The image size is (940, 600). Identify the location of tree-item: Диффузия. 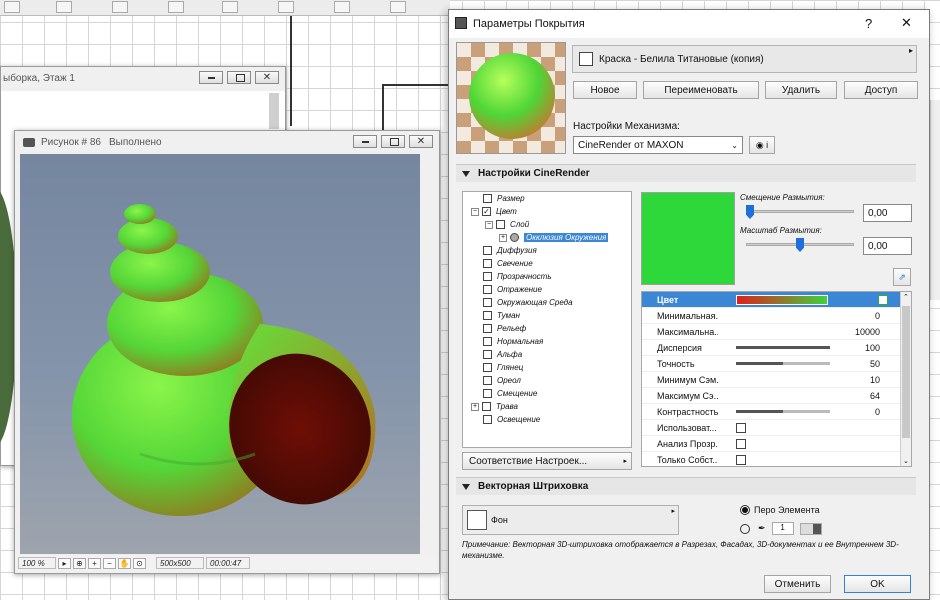
(510, 250).